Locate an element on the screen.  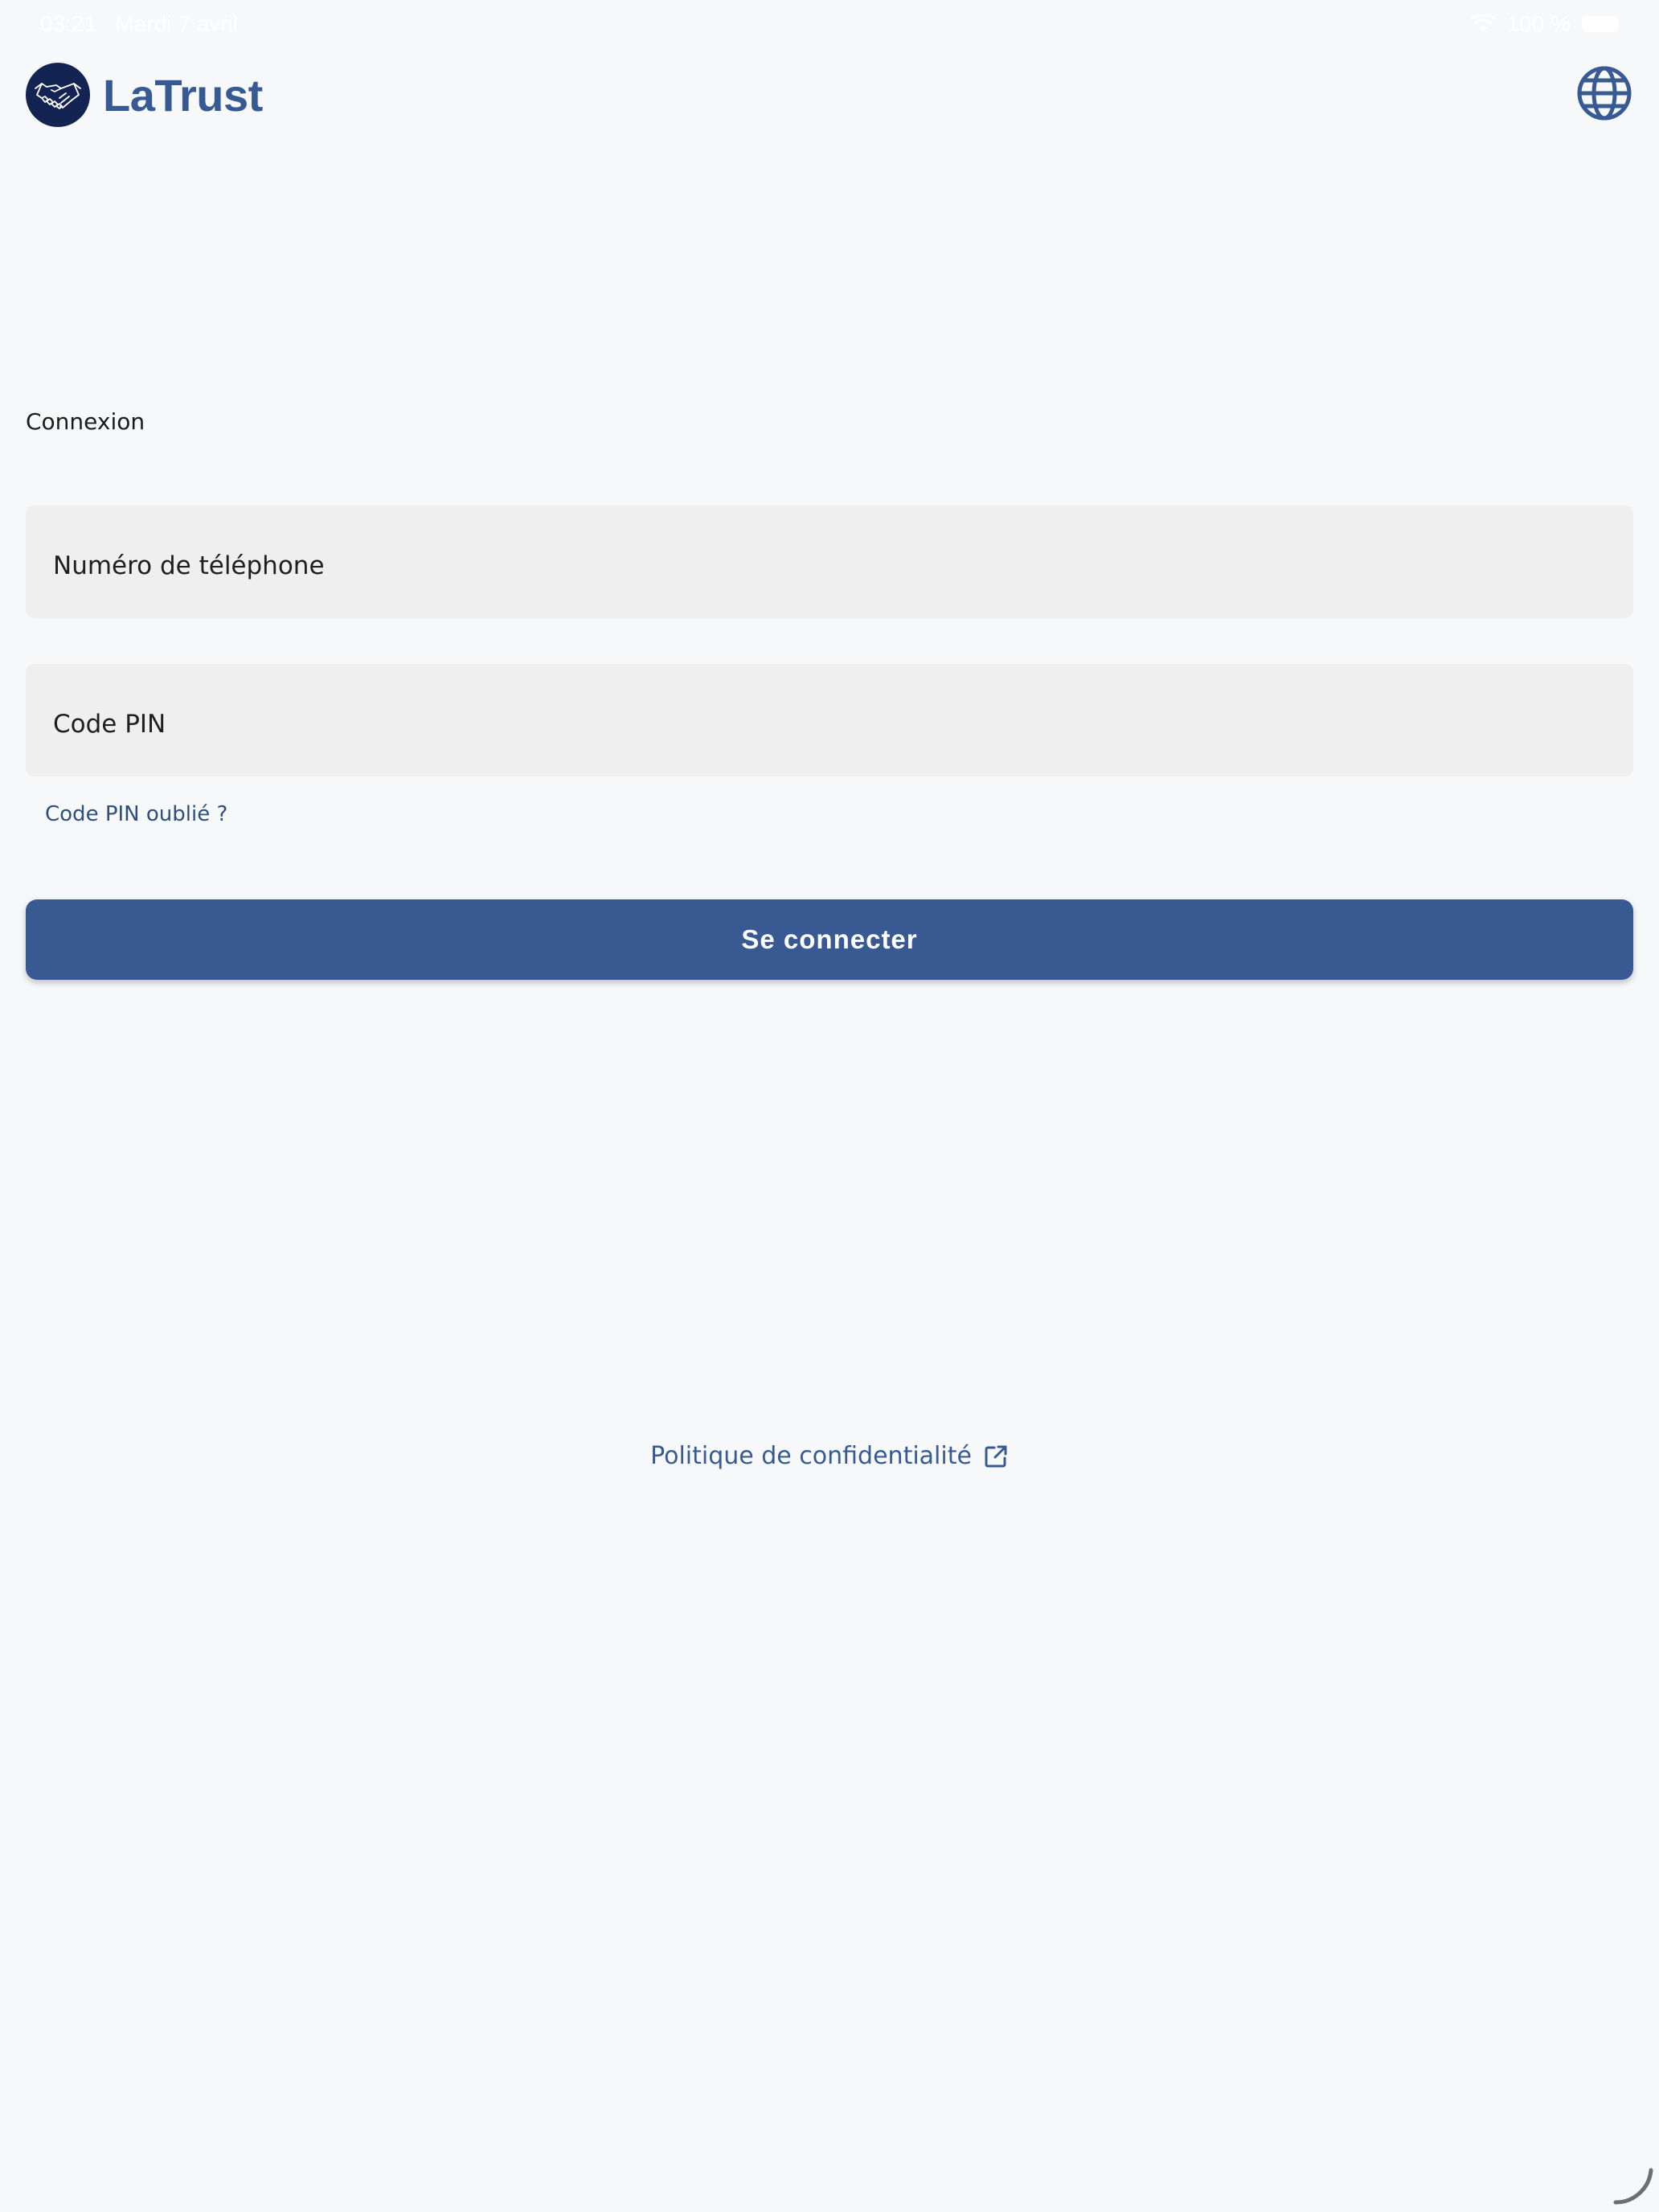
battery-icon is located at coordinates (1600, 24).